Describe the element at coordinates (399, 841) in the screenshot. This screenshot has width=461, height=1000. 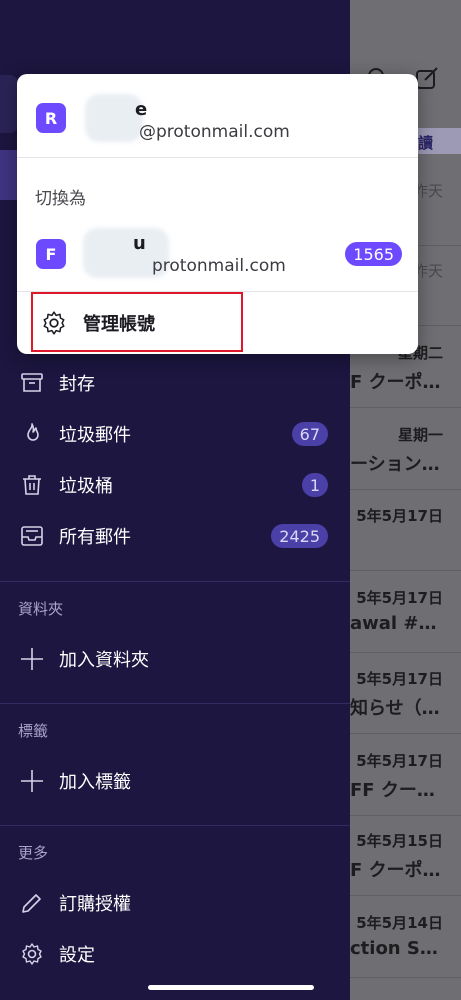
I see `message-date: 5年5月15日` at that location.